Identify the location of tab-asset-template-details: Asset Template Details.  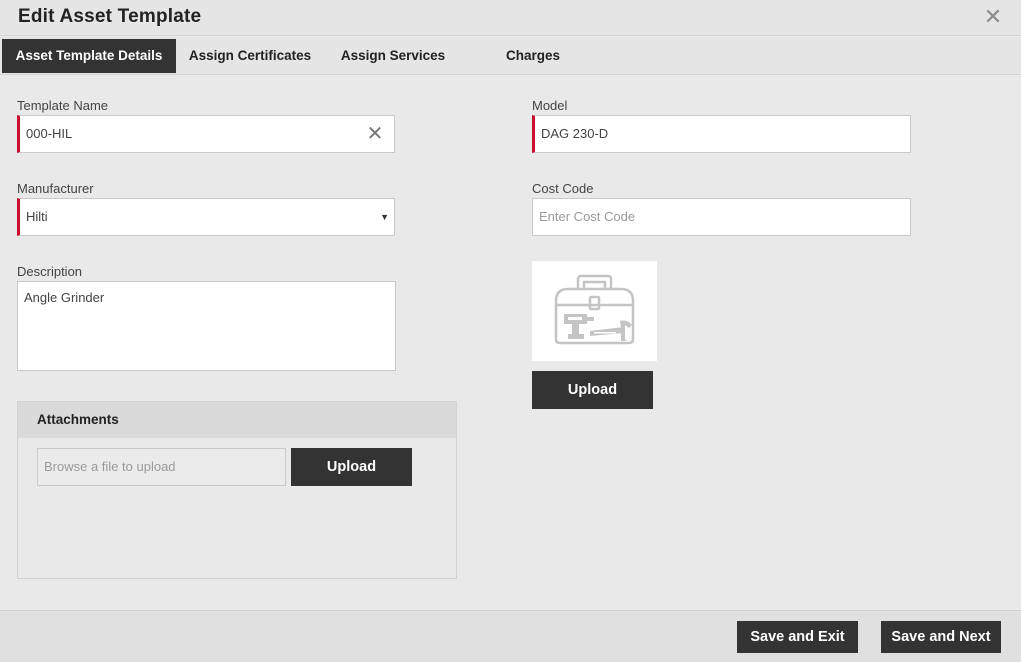
(89, 56).